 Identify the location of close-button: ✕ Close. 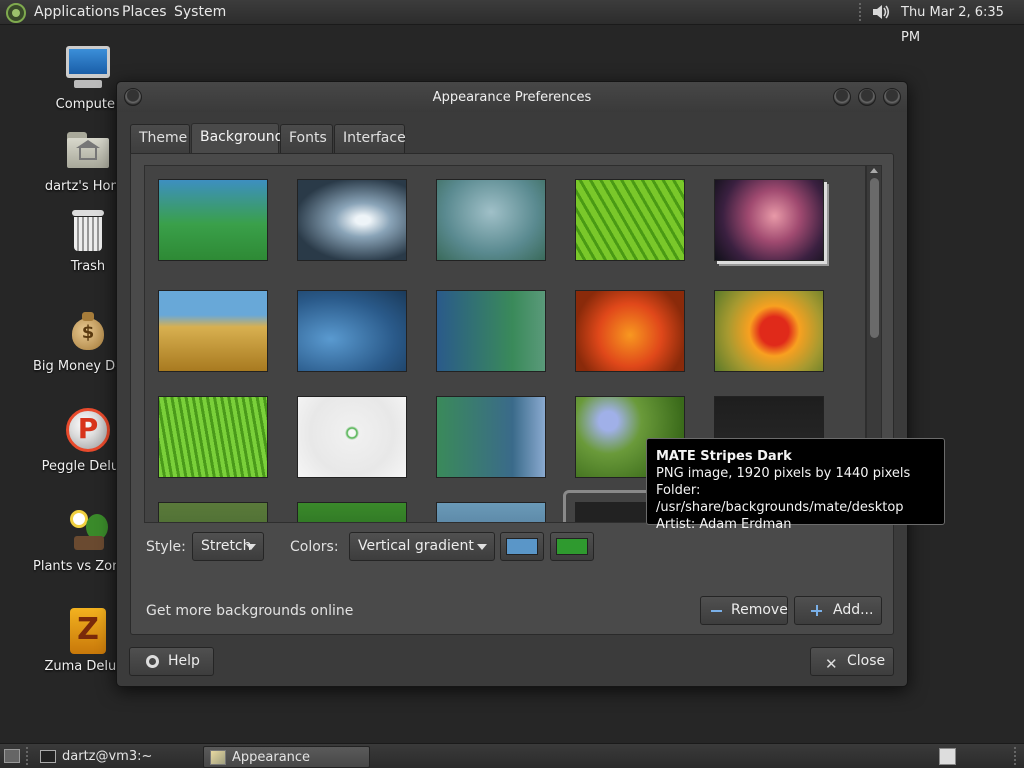
(852, 661).